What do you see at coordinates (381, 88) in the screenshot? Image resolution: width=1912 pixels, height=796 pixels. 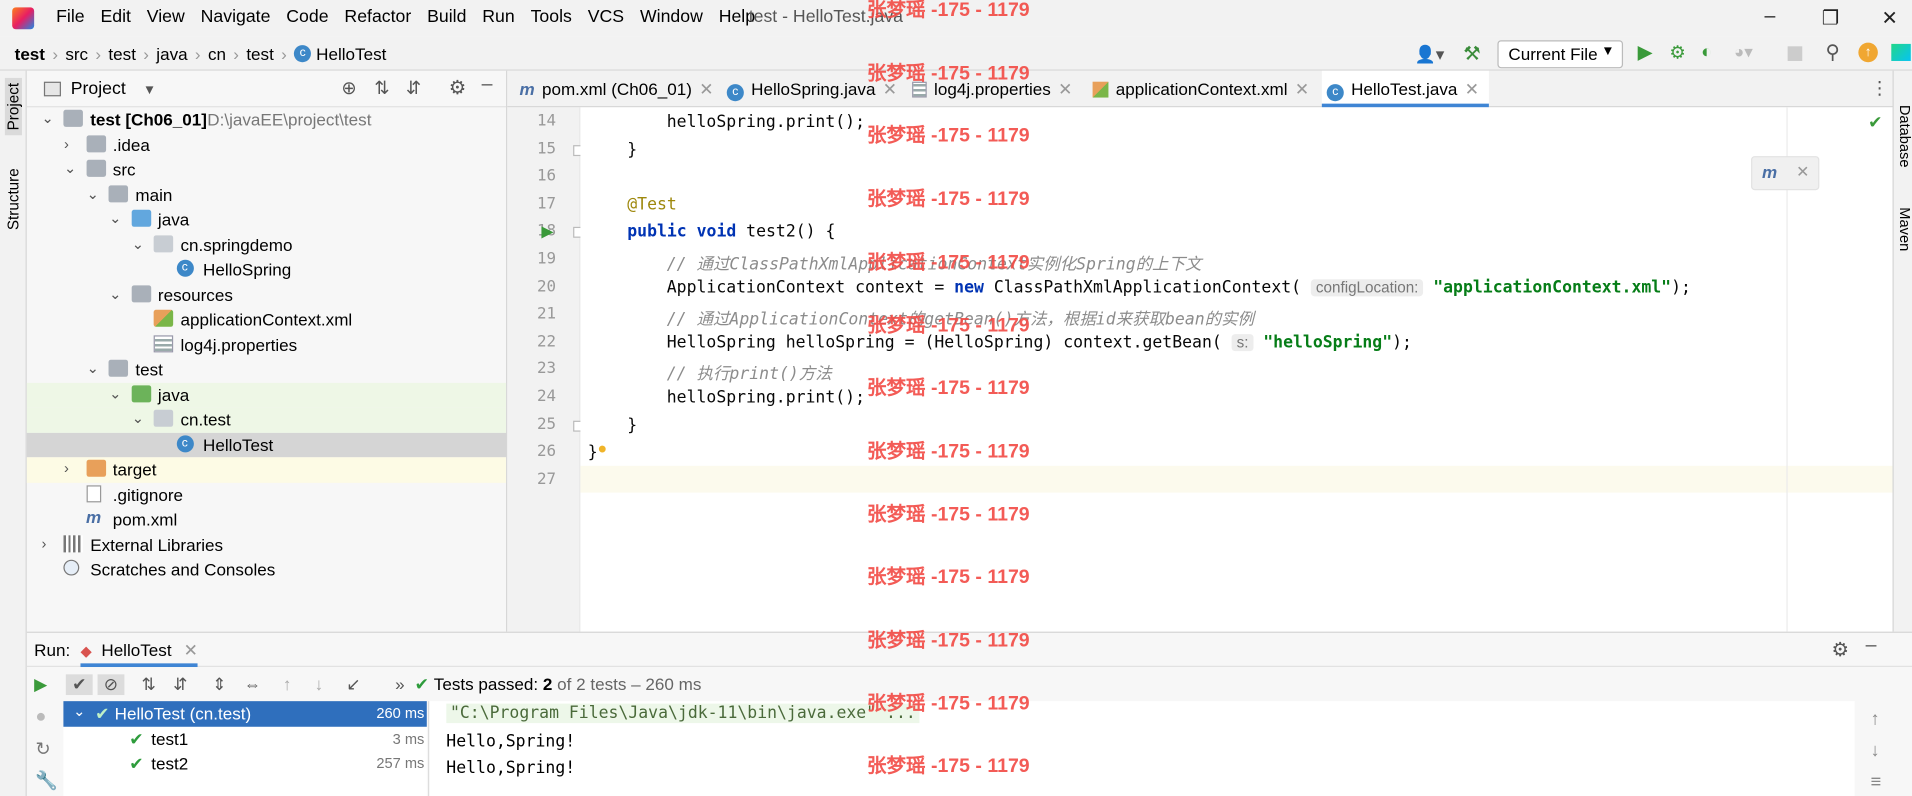 I see `expand-all-icon: ⇅` at bounding box center [381, 88].